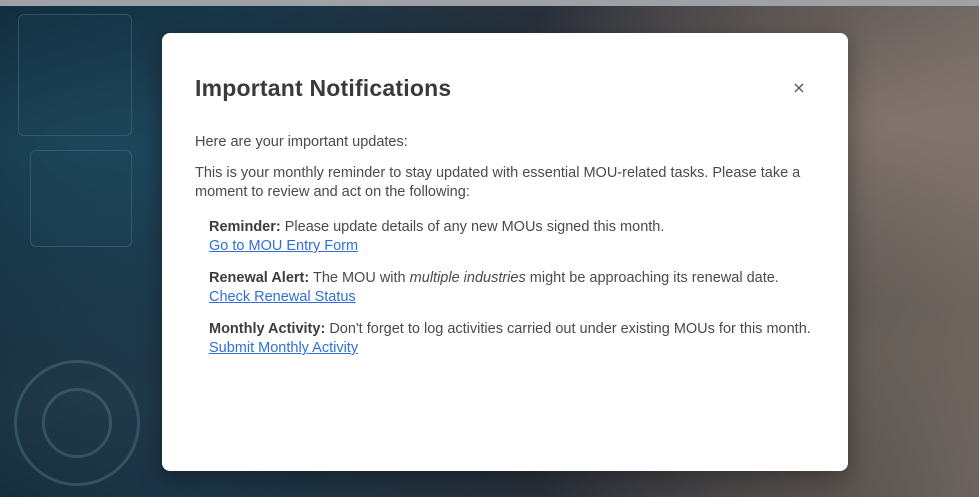 This screenshot has height=497, width=979. I want to click on item-label: Reminder:, so click(245, 227).